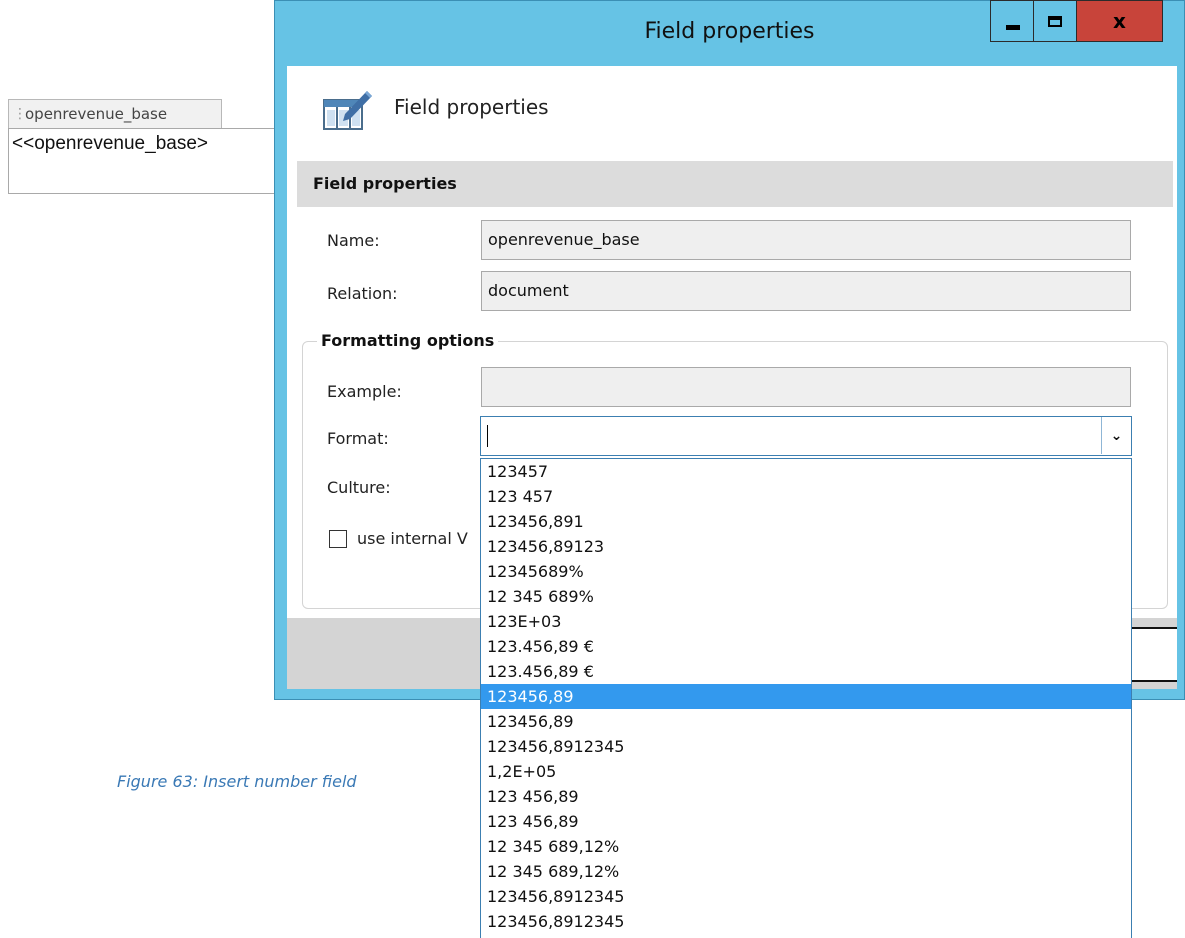 The height and width of the screenshot is (938, 1185). I want to click on dropdown-option: 1,2E+05, so click(806, 771).